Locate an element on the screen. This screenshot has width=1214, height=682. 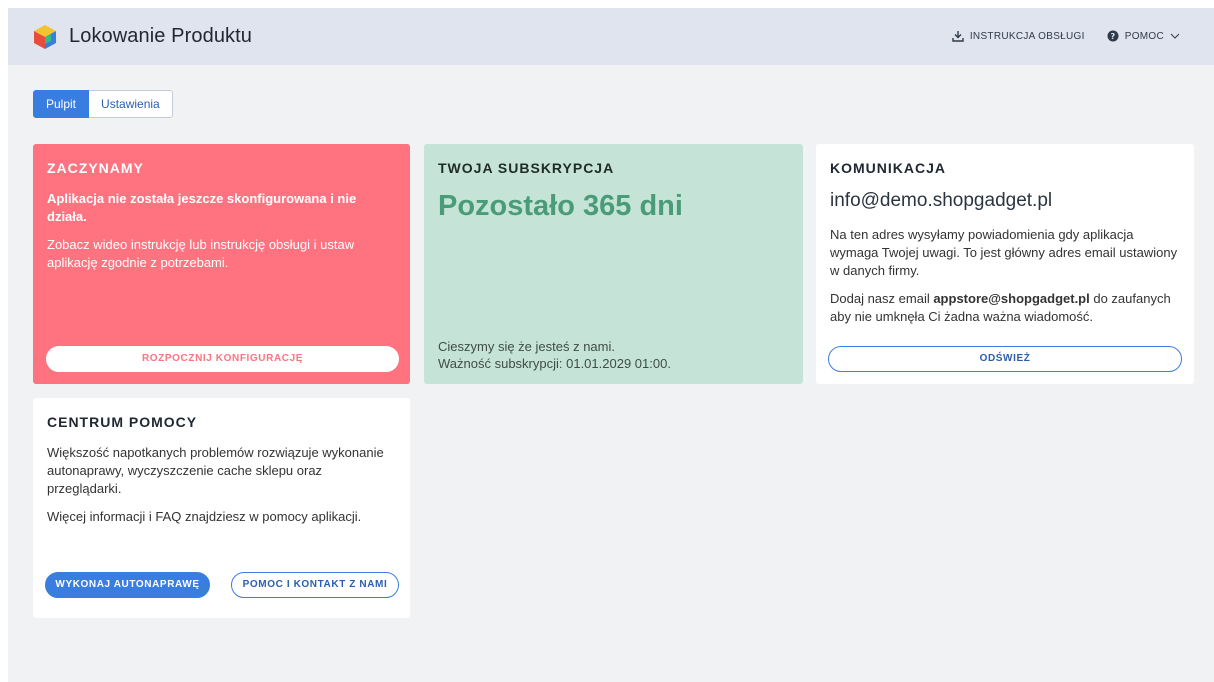
manual-link: INSTRUKCJA OBSŁUGI is located at coordinates (1018, 36).